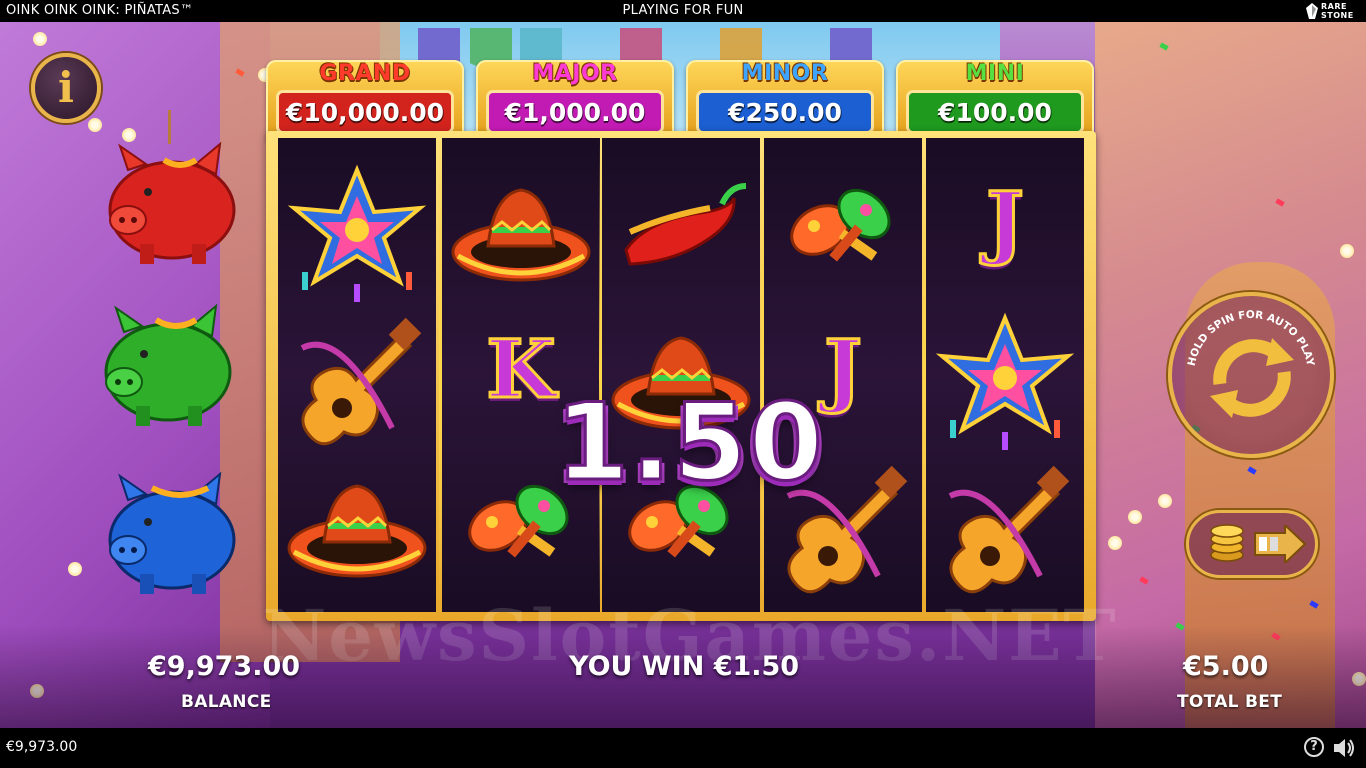 This screenshot has height=768, width=1366. Describe the element at coordinates (684, 666) in the screenshot. I see `win-message: YOU WIN €1.50` at that location.